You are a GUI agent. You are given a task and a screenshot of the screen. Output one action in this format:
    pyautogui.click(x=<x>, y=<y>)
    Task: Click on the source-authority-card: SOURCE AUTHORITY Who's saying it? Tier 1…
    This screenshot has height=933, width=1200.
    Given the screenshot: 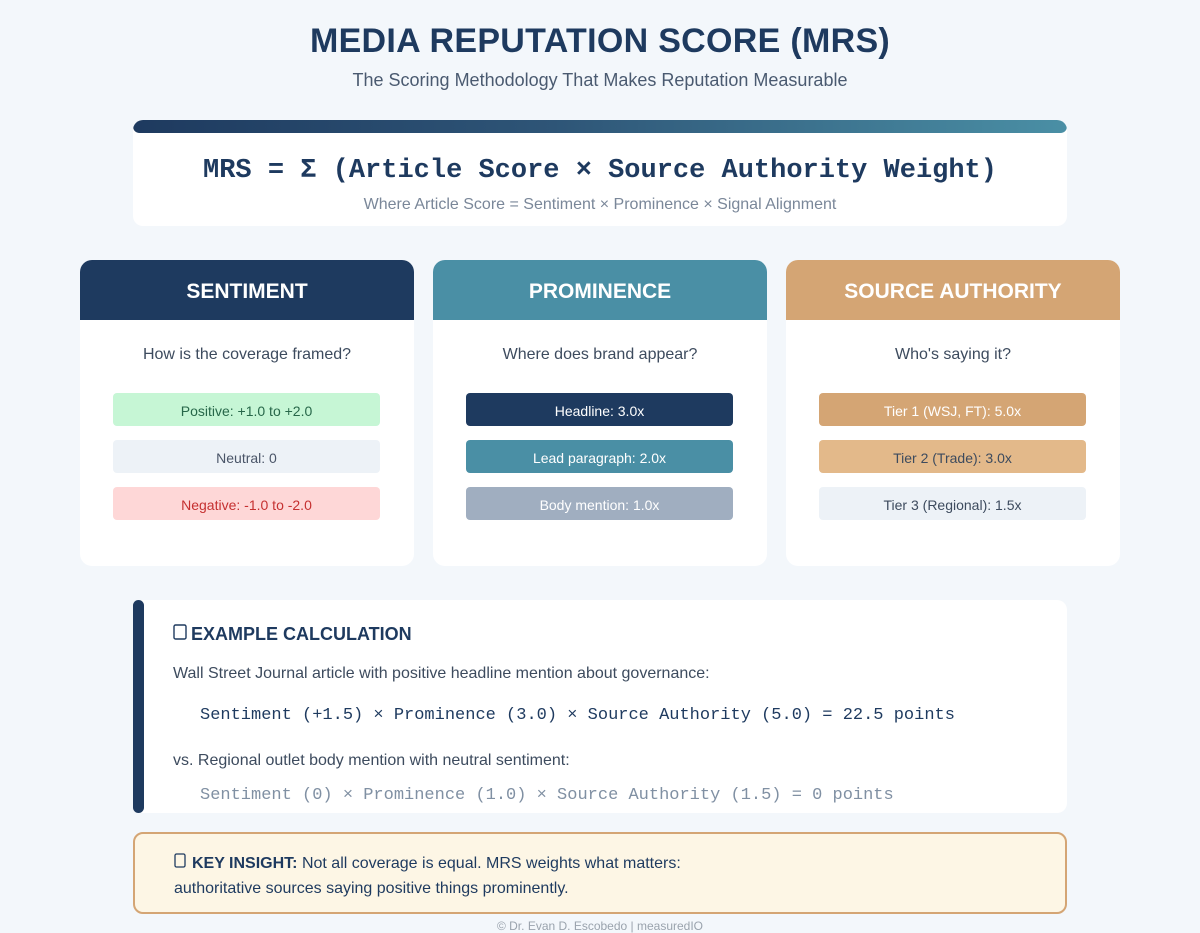 What is the action you would take?
    pyautogui.click(x=953, y=413)
    